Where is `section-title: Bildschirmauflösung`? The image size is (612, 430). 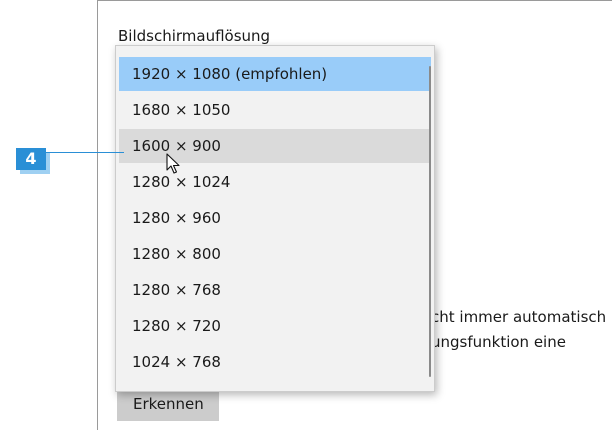
section-title: Bildschirmauflösung is located at coordinates (194, 36).